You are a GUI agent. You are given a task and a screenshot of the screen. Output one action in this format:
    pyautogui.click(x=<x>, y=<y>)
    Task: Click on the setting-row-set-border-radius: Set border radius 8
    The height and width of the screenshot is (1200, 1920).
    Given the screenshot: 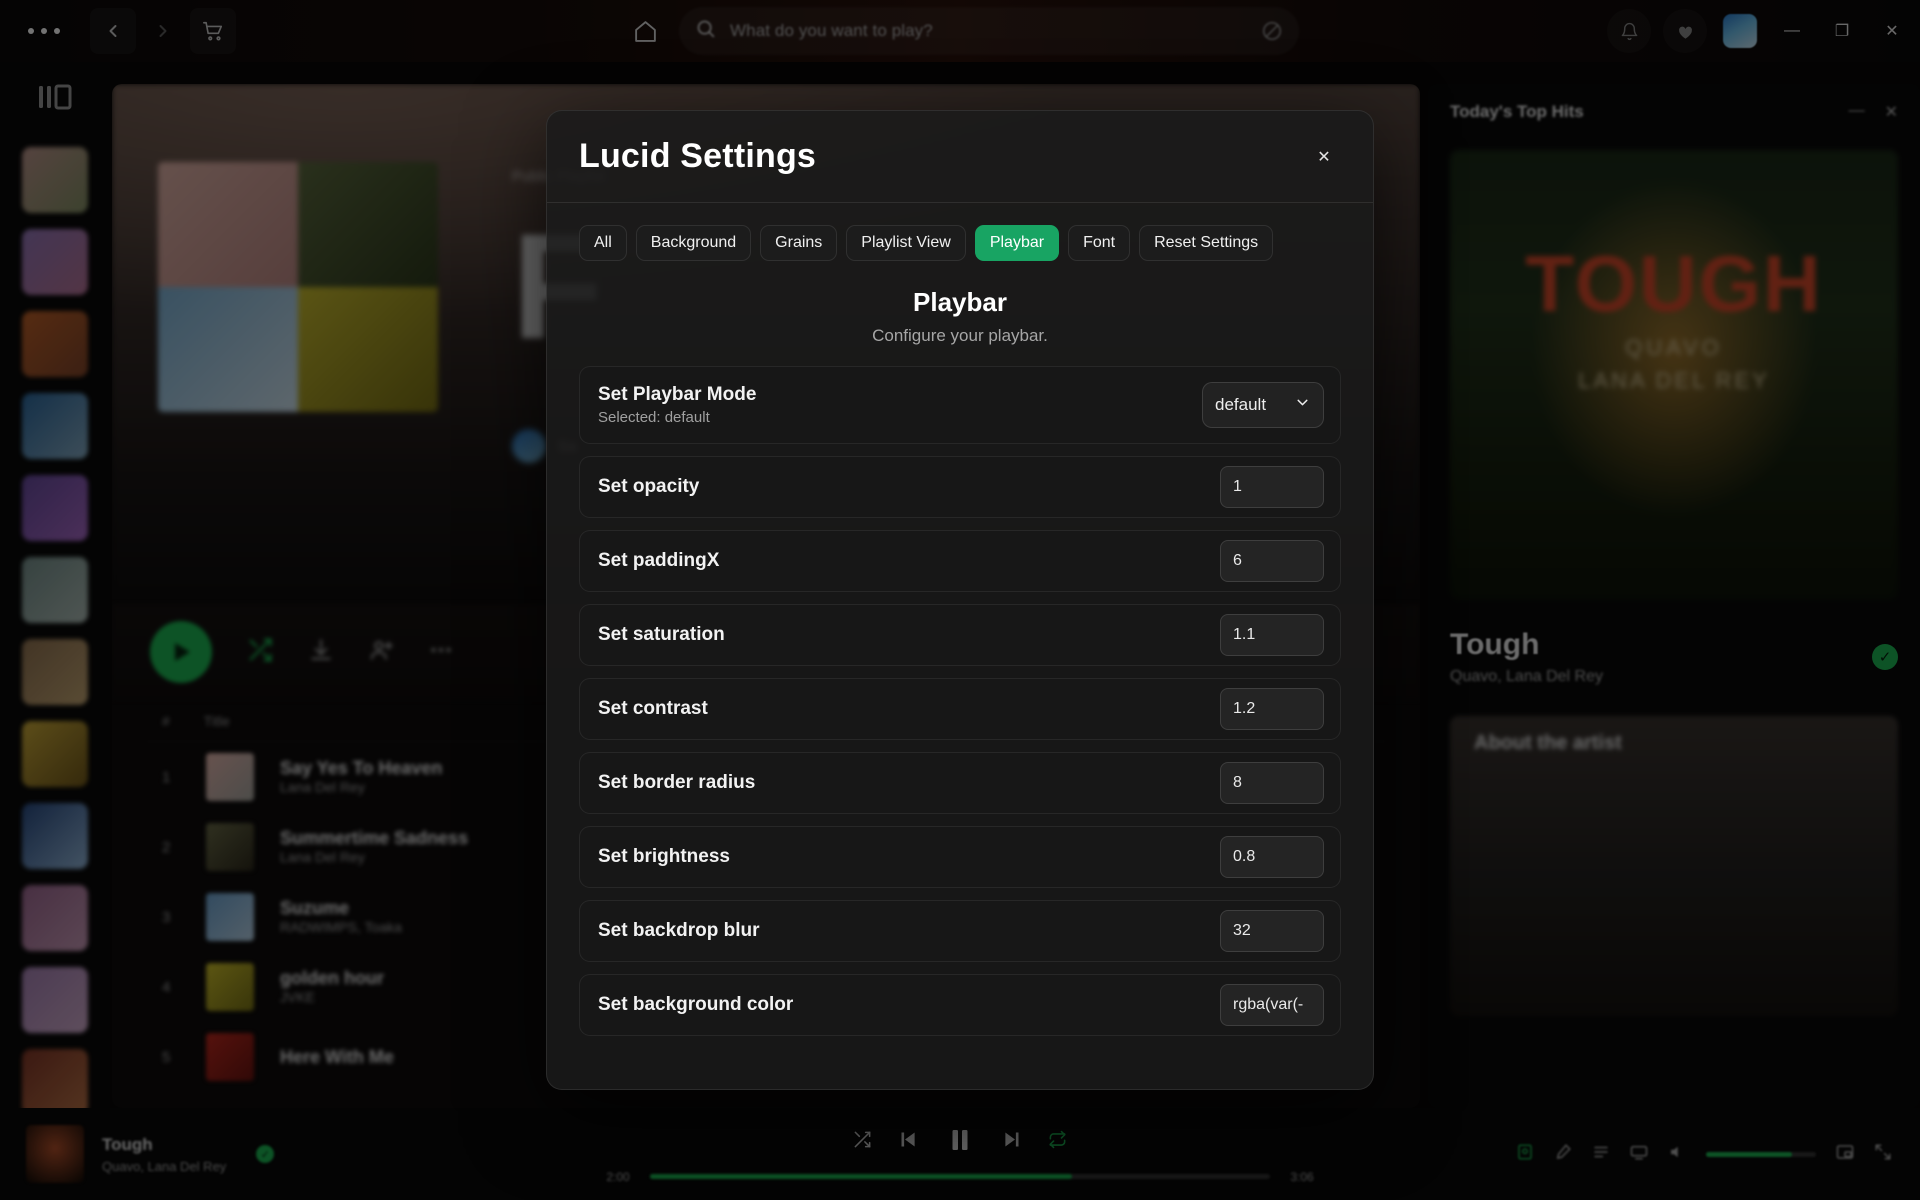 What is the action you would take?
    pyautogui.click(x=960, y=783)
    